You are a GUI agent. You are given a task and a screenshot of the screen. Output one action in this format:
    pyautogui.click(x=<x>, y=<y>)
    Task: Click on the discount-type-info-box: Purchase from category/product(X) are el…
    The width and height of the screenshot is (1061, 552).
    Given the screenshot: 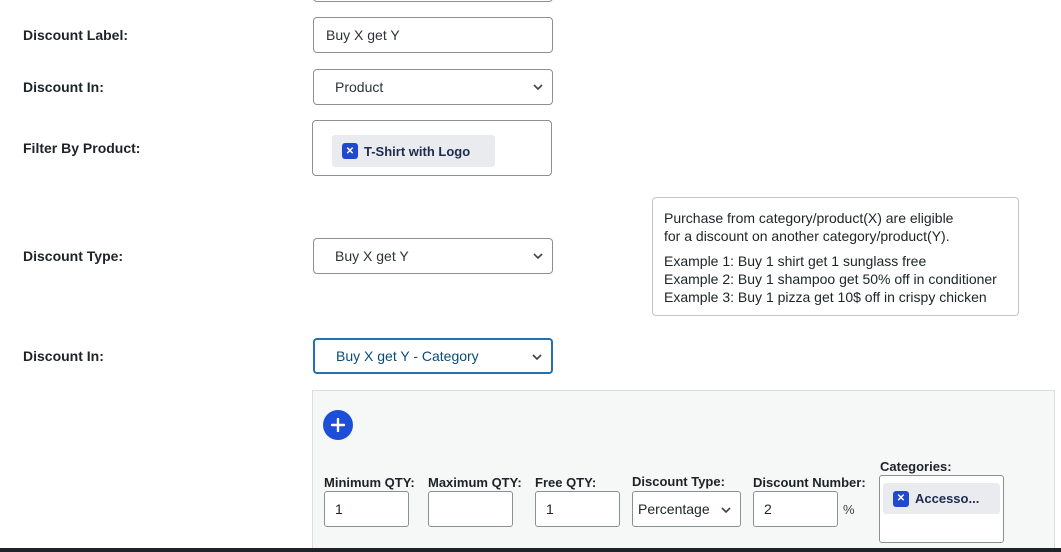 What is the action you would take?
    pyautogui.click(x=835, y=256)
    